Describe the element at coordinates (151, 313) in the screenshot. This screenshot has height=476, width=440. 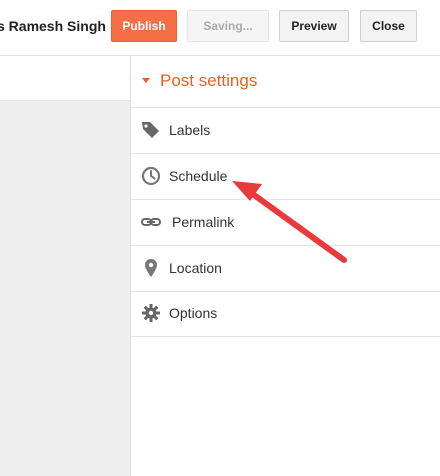
I see `gear-icon` at that location.